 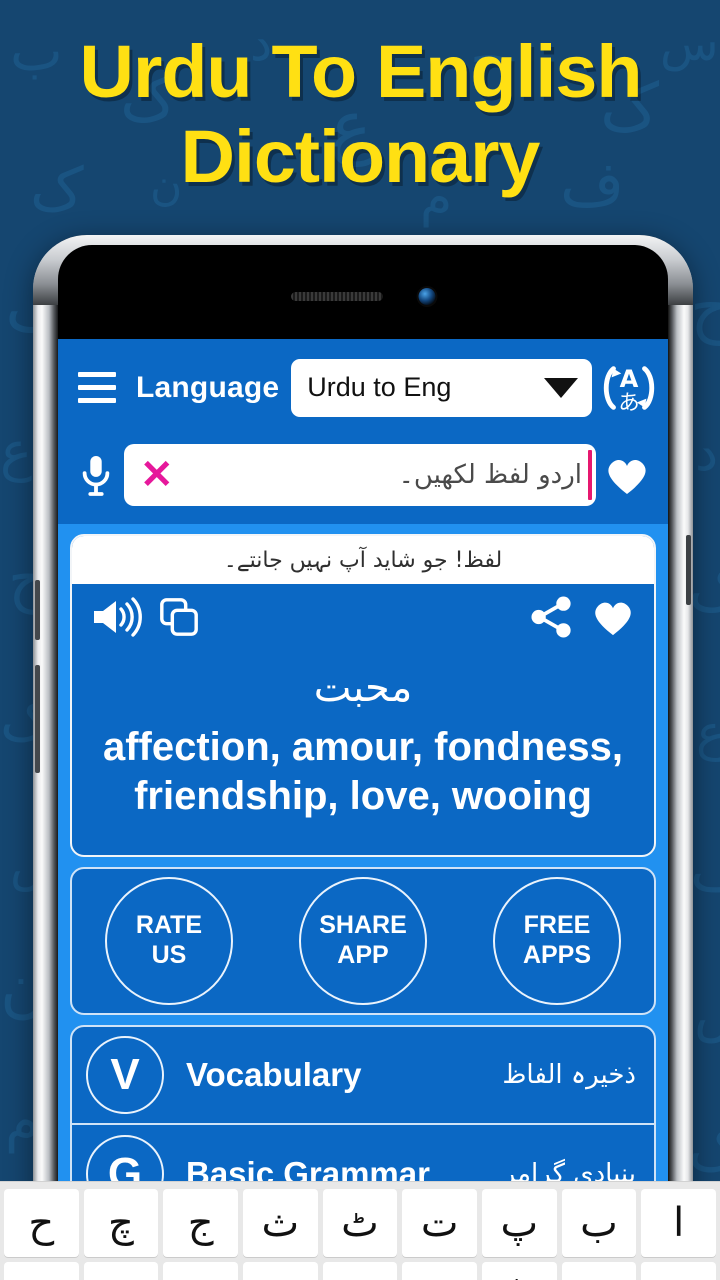 I want to click on search-input: ✕ اردو لفظ لکھیں۔, so click(x=360, y=475).